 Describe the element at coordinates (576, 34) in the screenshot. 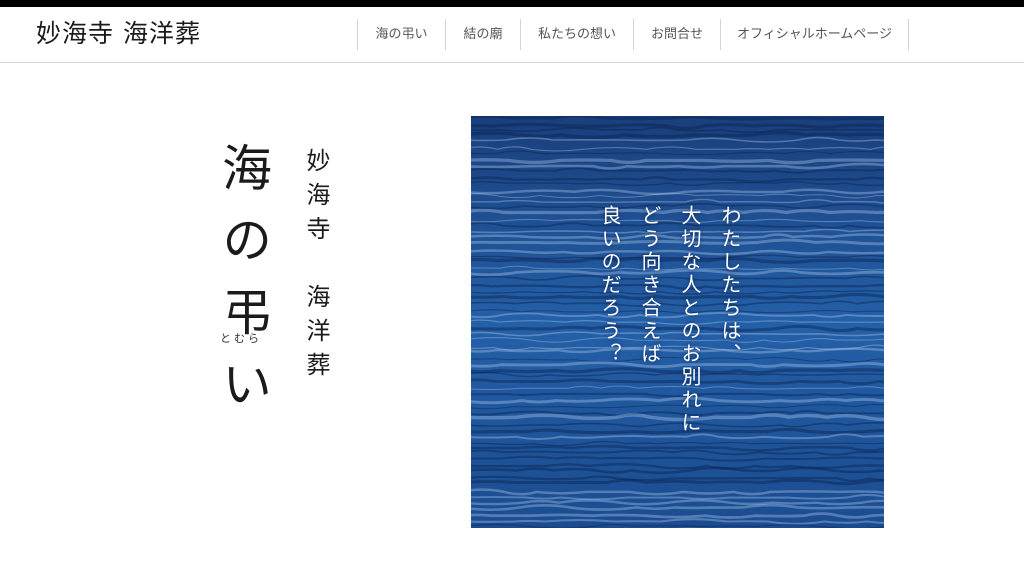

I see `nav-item-our-thoughts: 私たちの想い` at that location.